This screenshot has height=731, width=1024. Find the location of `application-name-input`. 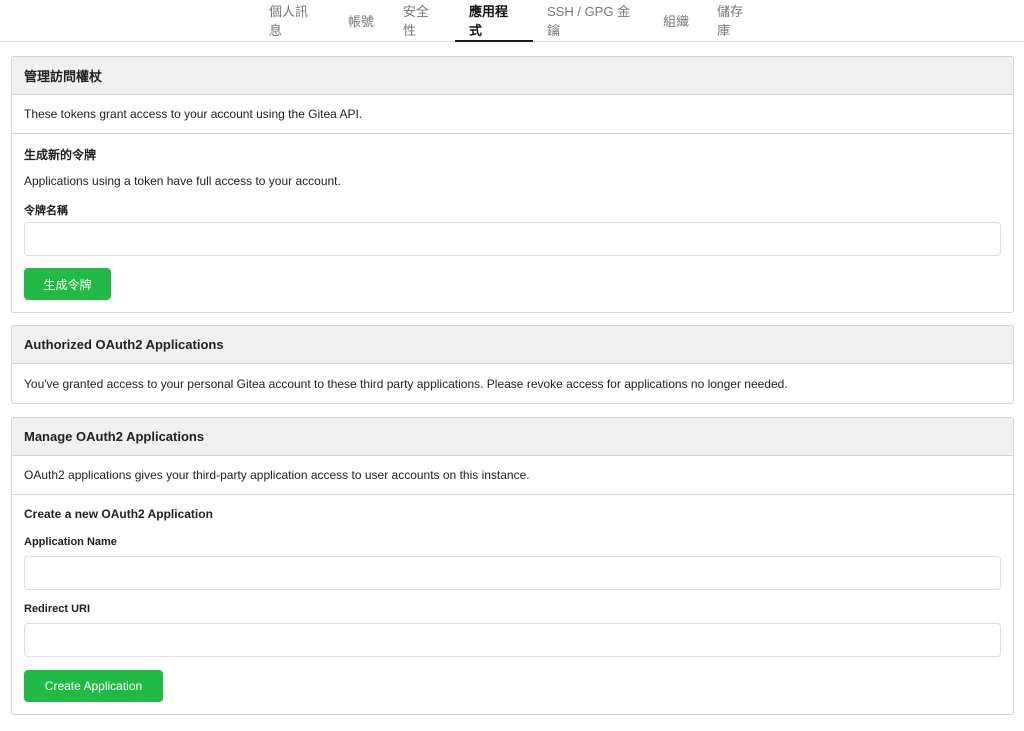

application-name-input is located at coordinates (512, 573).